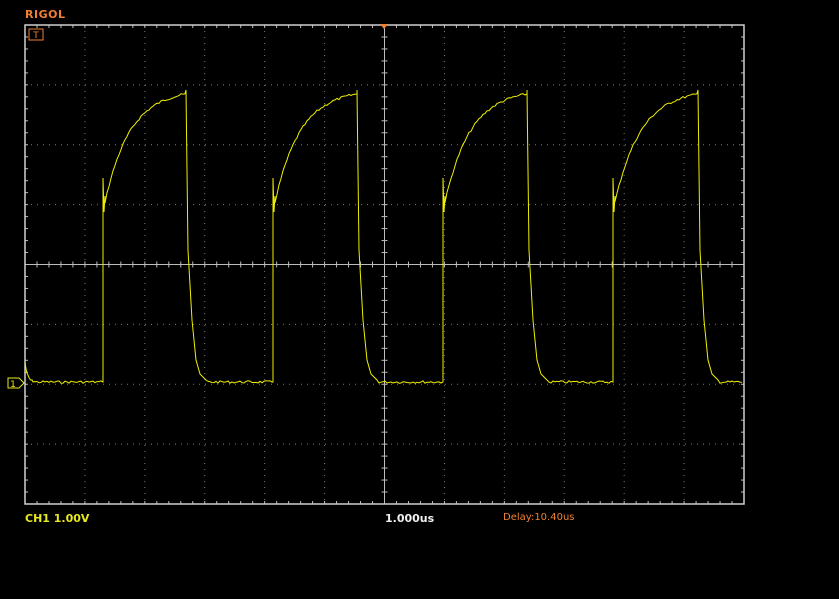 This screenshot has height=599, width=839. I want to click on delay-readout: Delay:10.40us, so click(539, 517).